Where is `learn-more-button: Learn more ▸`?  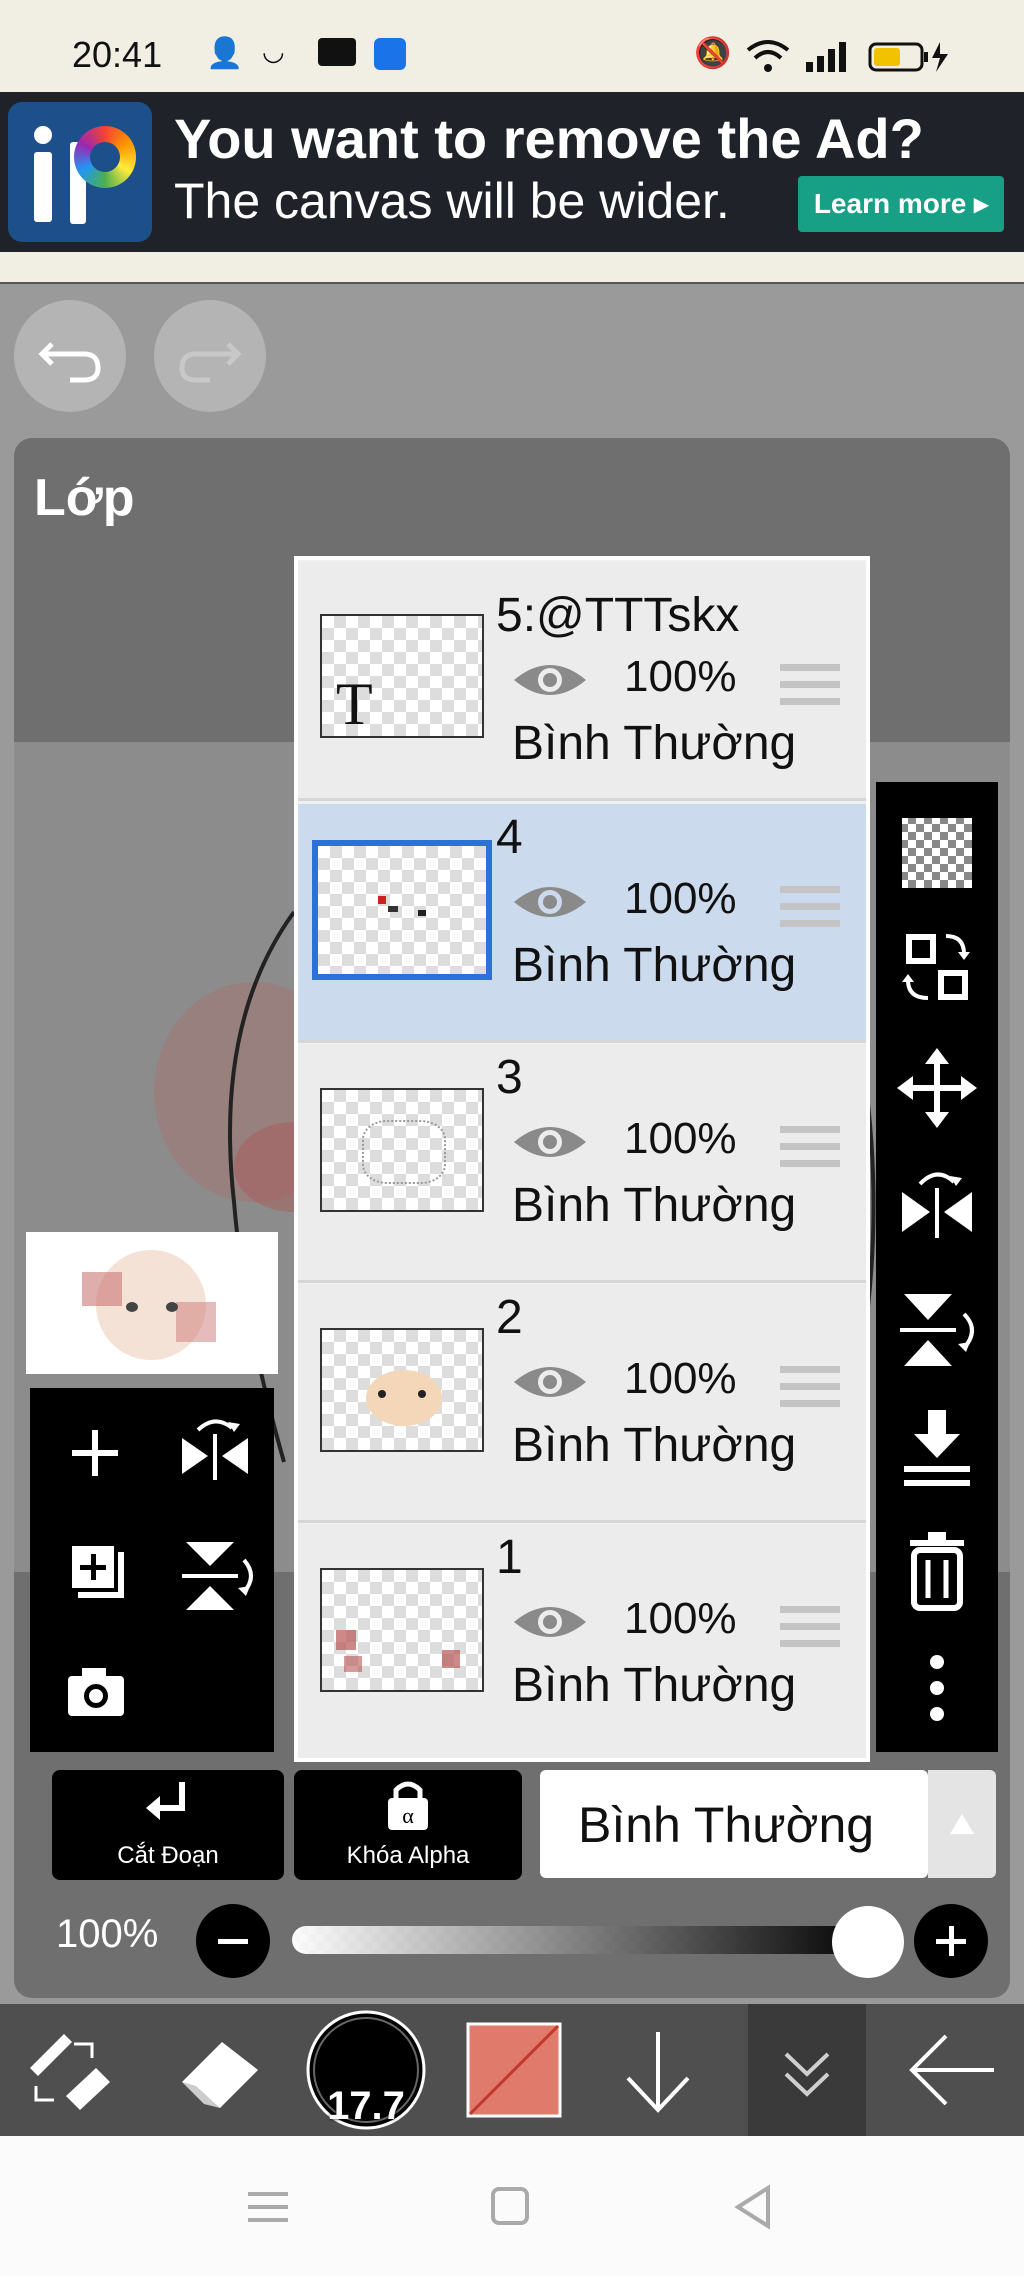
learn-more-button: Learn more ▸ is located at coordinates (901, 204).